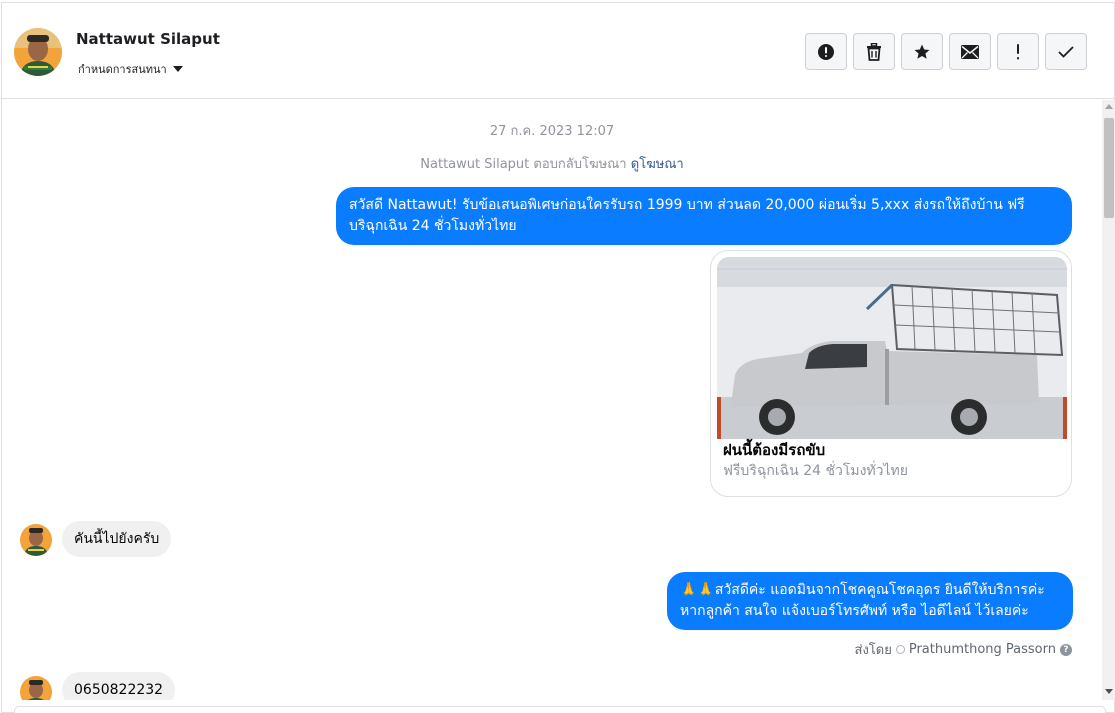 The image size is (1115, 713). I want to click on agent-status-icon, so click(900, 649).